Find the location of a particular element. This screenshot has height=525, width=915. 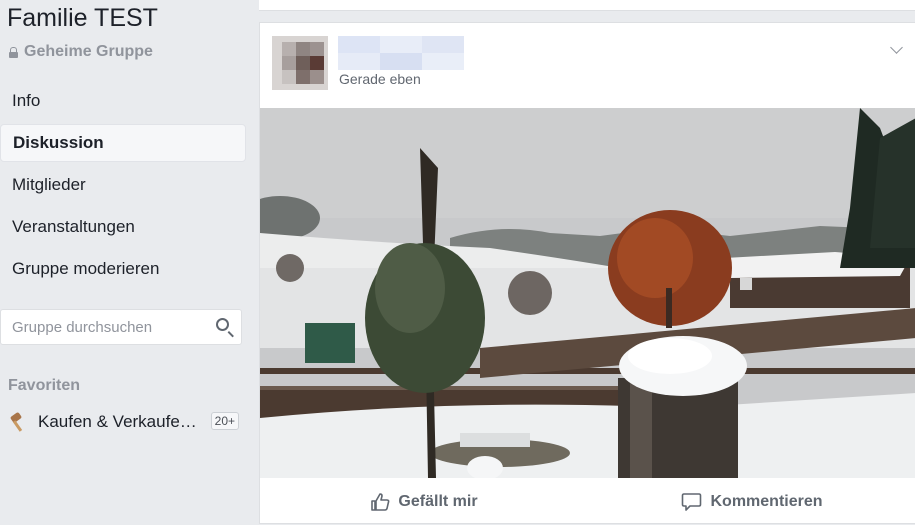

post-timestamp: Gerade eben is located at coordinates (380, 79).